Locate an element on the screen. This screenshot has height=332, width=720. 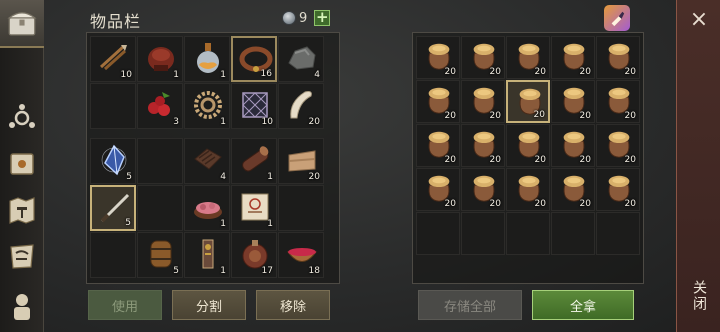
character-icon is located at coordinates (22, 307).